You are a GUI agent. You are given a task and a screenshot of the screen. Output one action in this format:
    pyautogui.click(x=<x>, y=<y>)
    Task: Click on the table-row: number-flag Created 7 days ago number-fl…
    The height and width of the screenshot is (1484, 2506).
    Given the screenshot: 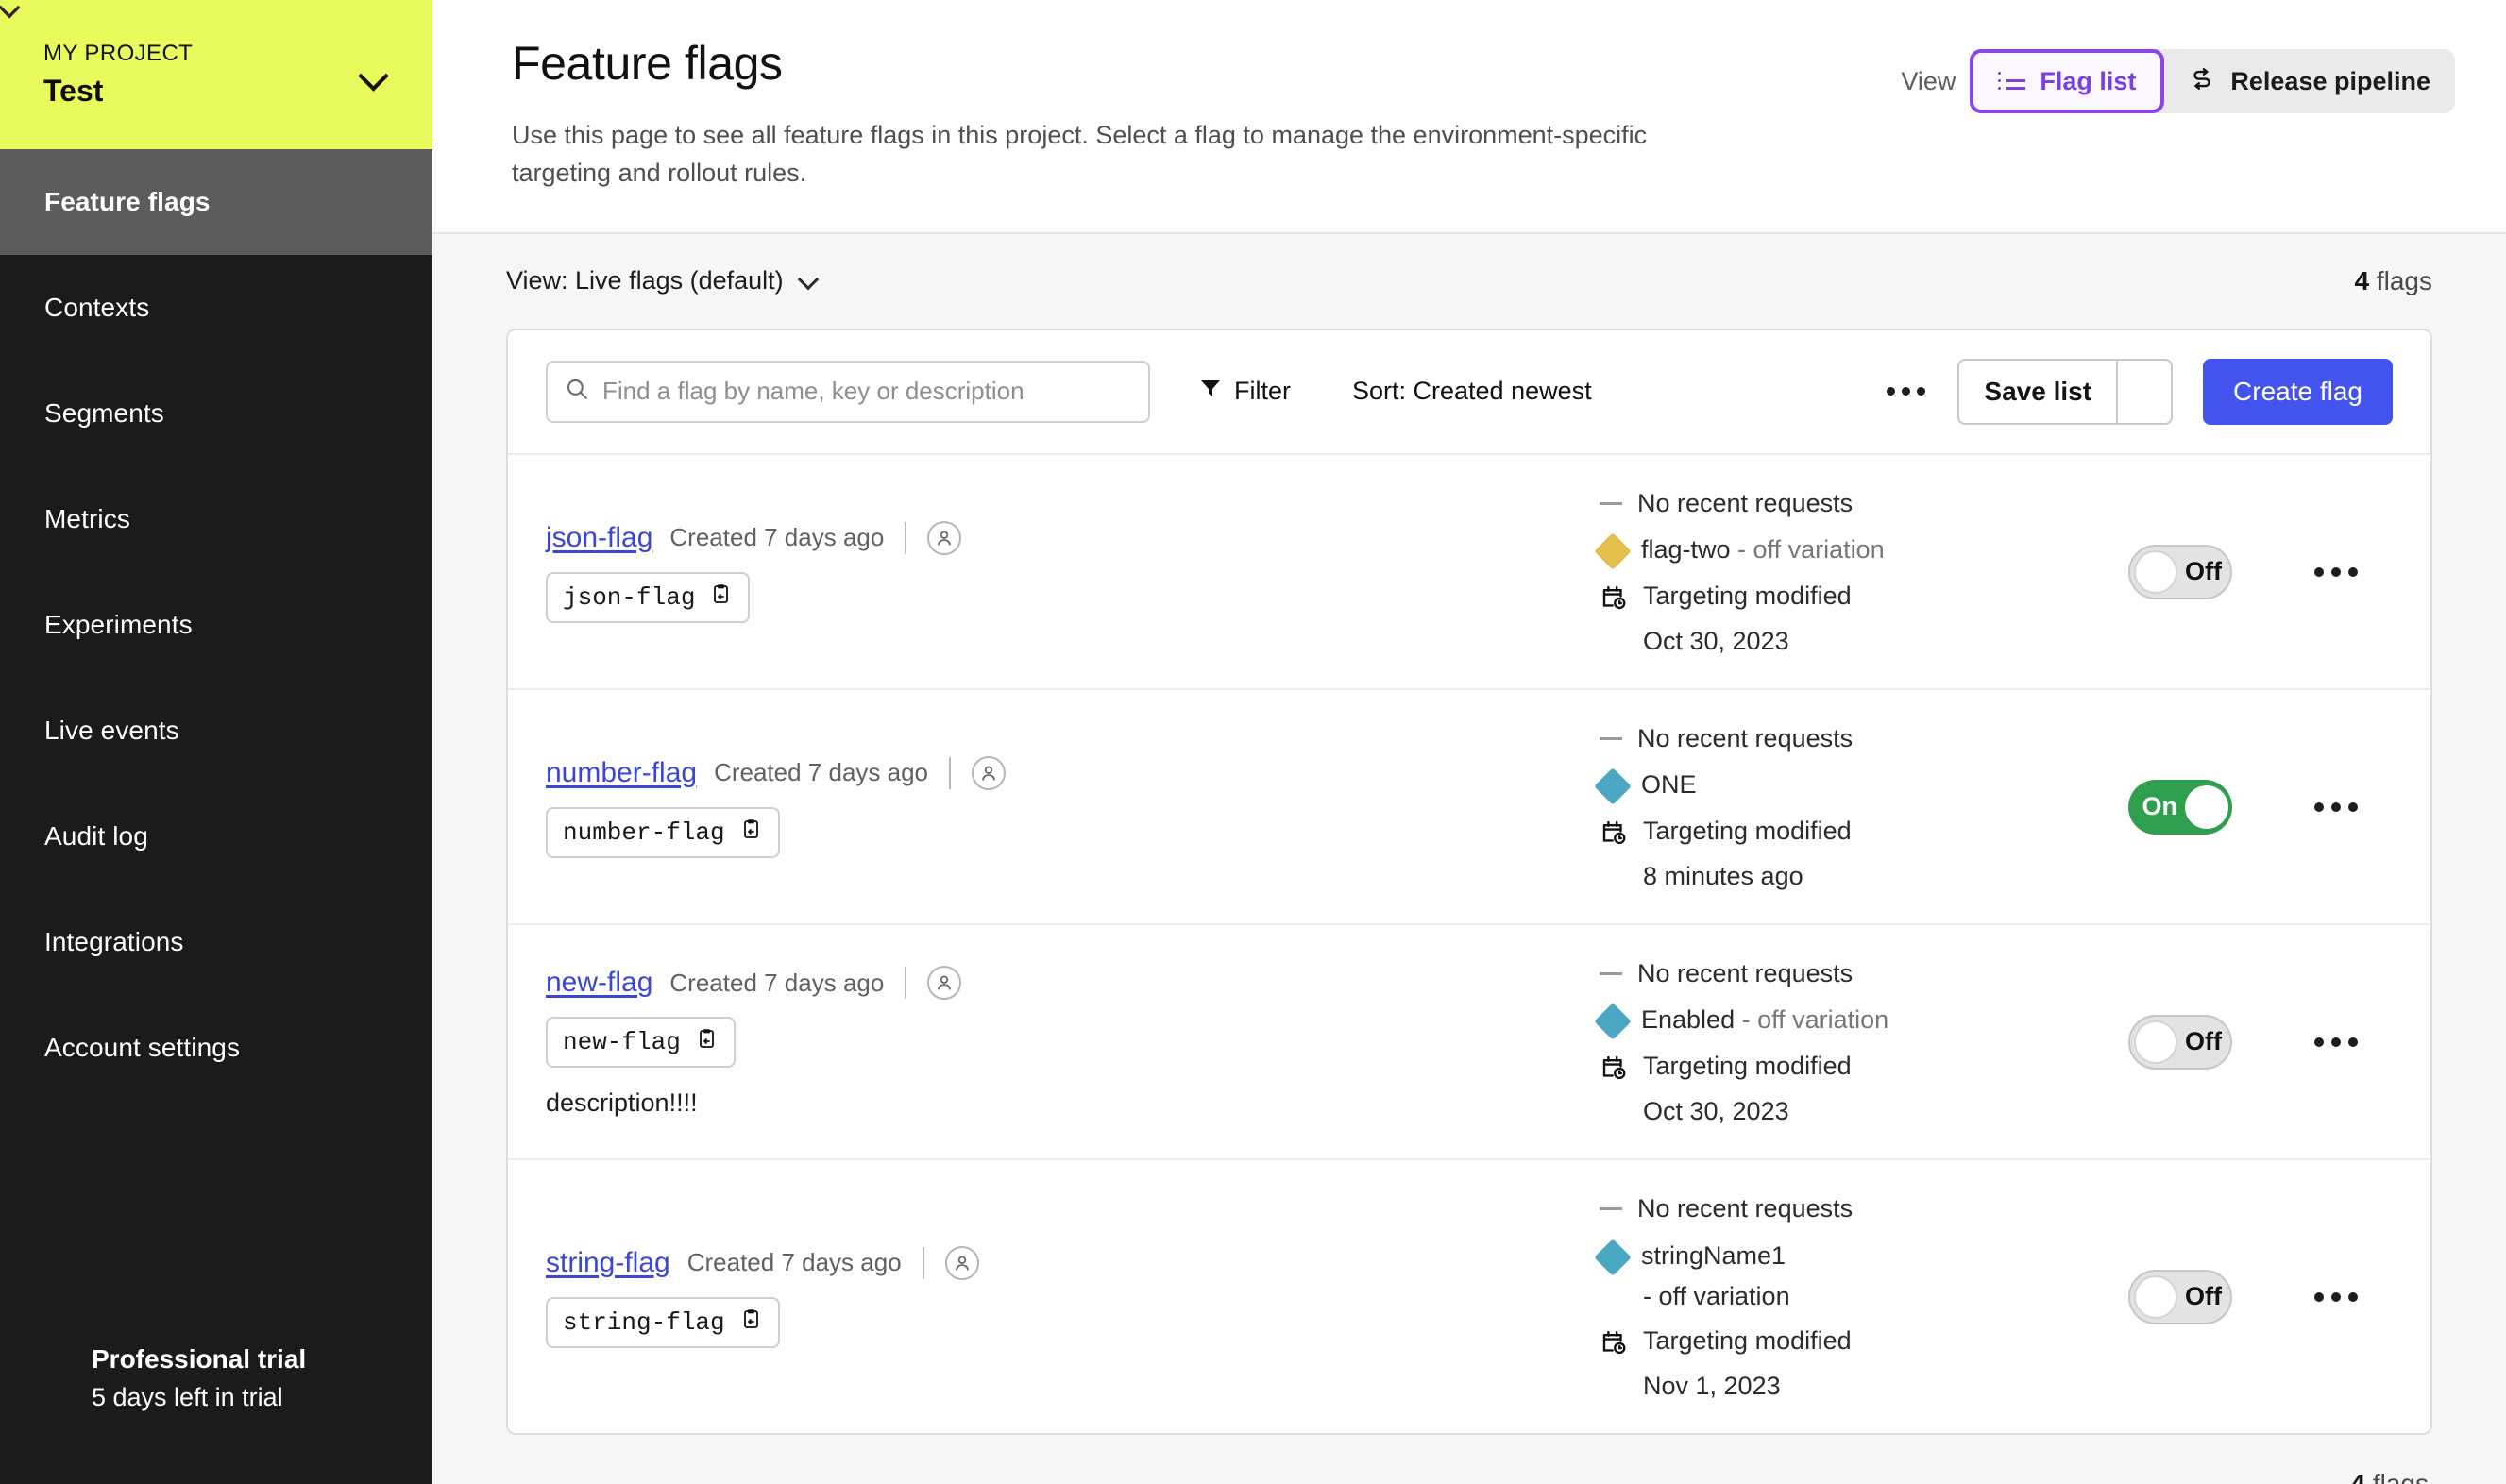 What is the action you would take?
    pyautogui.click(x=1469, y=808)
    